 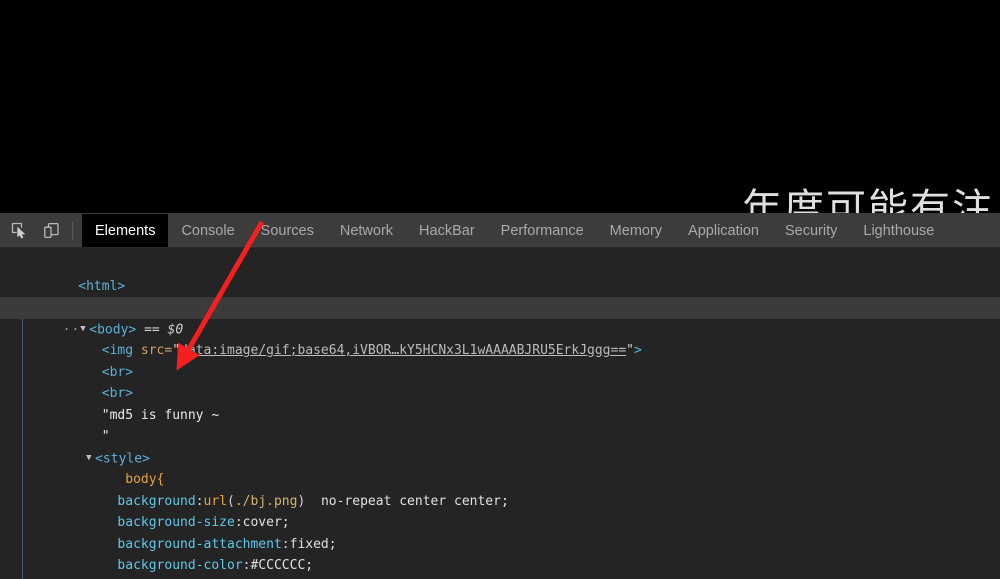 I want to click on tab-lighthouse: Lighthouse, so click(x=898, y=230).